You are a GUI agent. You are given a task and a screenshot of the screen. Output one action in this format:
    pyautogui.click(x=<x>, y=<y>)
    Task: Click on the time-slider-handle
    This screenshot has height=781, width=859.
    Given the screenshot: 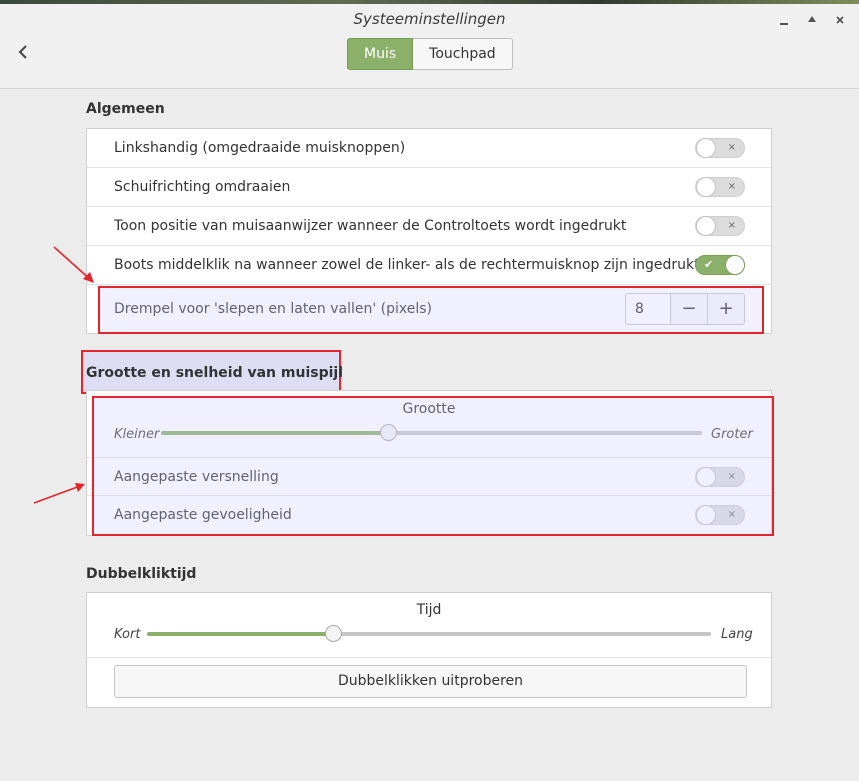 What is the action you would take?
    pyautogui.click(x=334, y=633)
    